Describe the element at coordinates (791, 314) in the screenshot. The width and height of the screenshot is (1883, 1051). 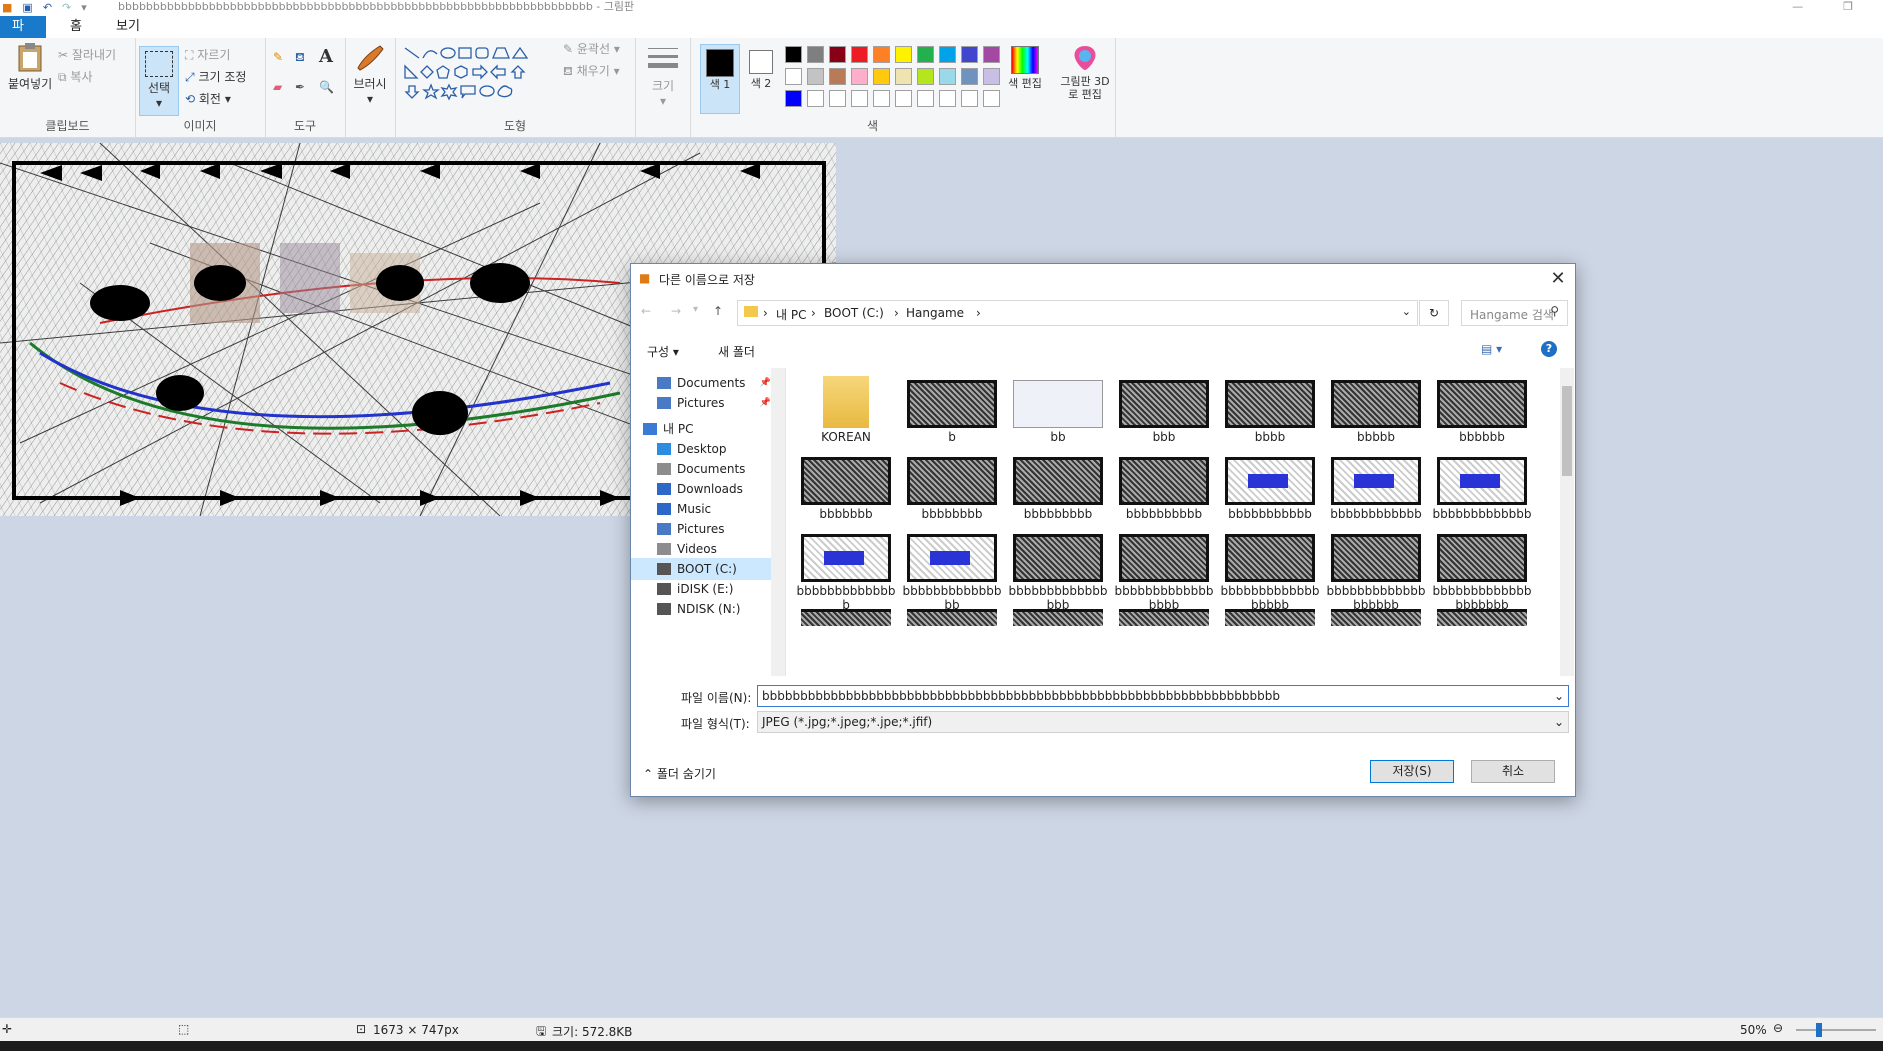
I see `breadcrumb-my-pc: 내 PC` at that location.